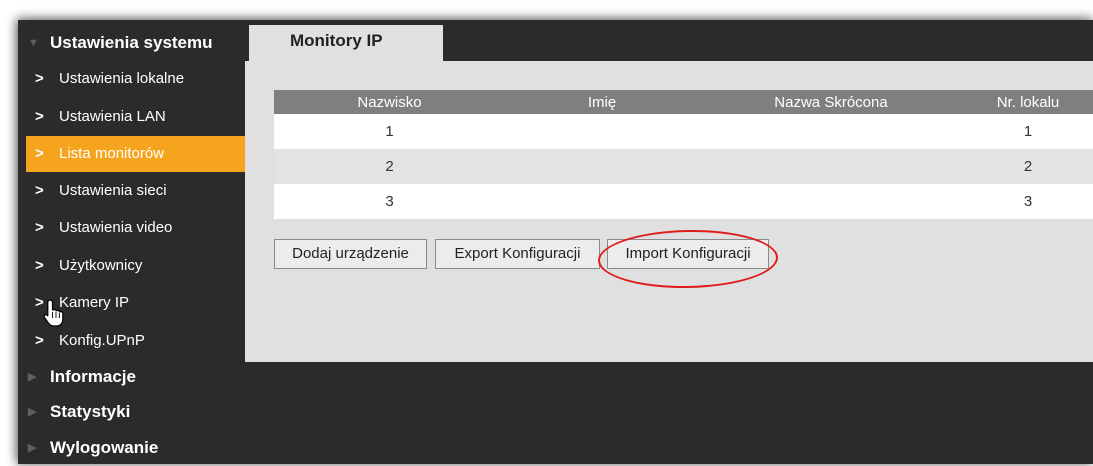  I want to click on sidebar-item-video-settings: > Ustawienia video, so click(135, 228).